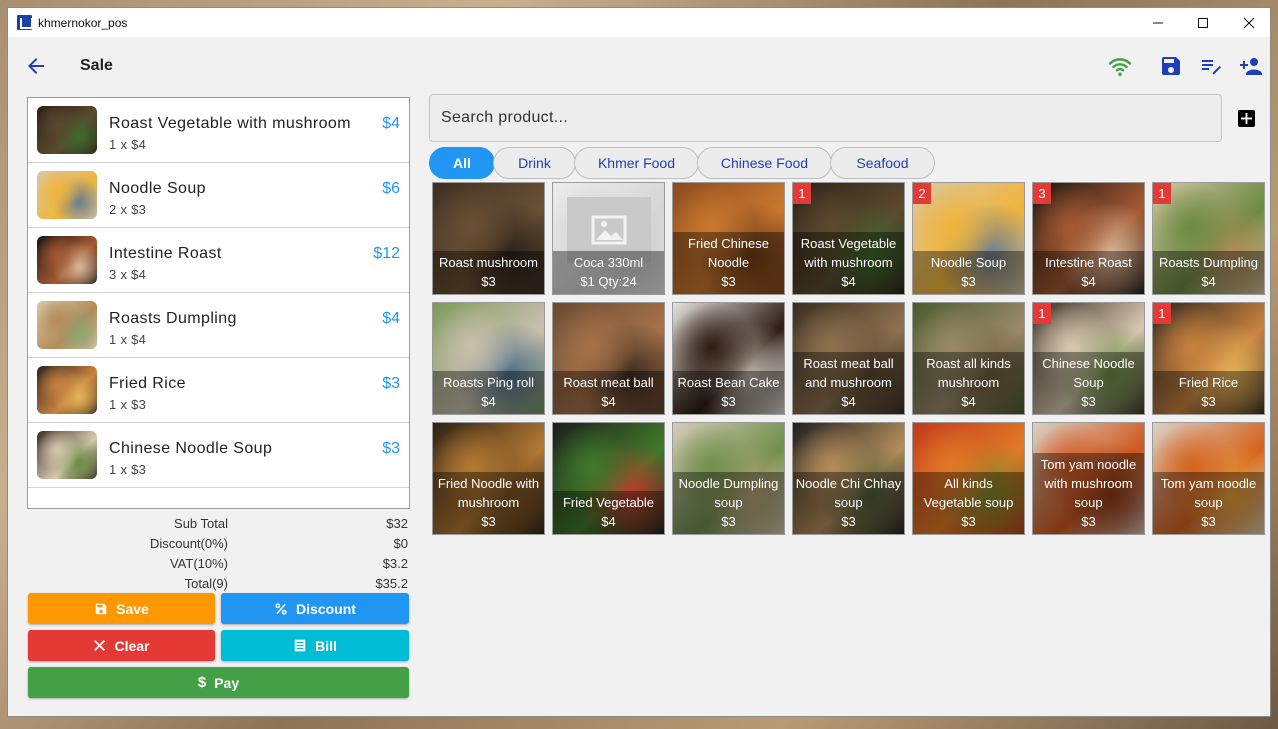 The image size is (1278, 729). I want to click on discount-button-label: Discount, so click(326, 608).